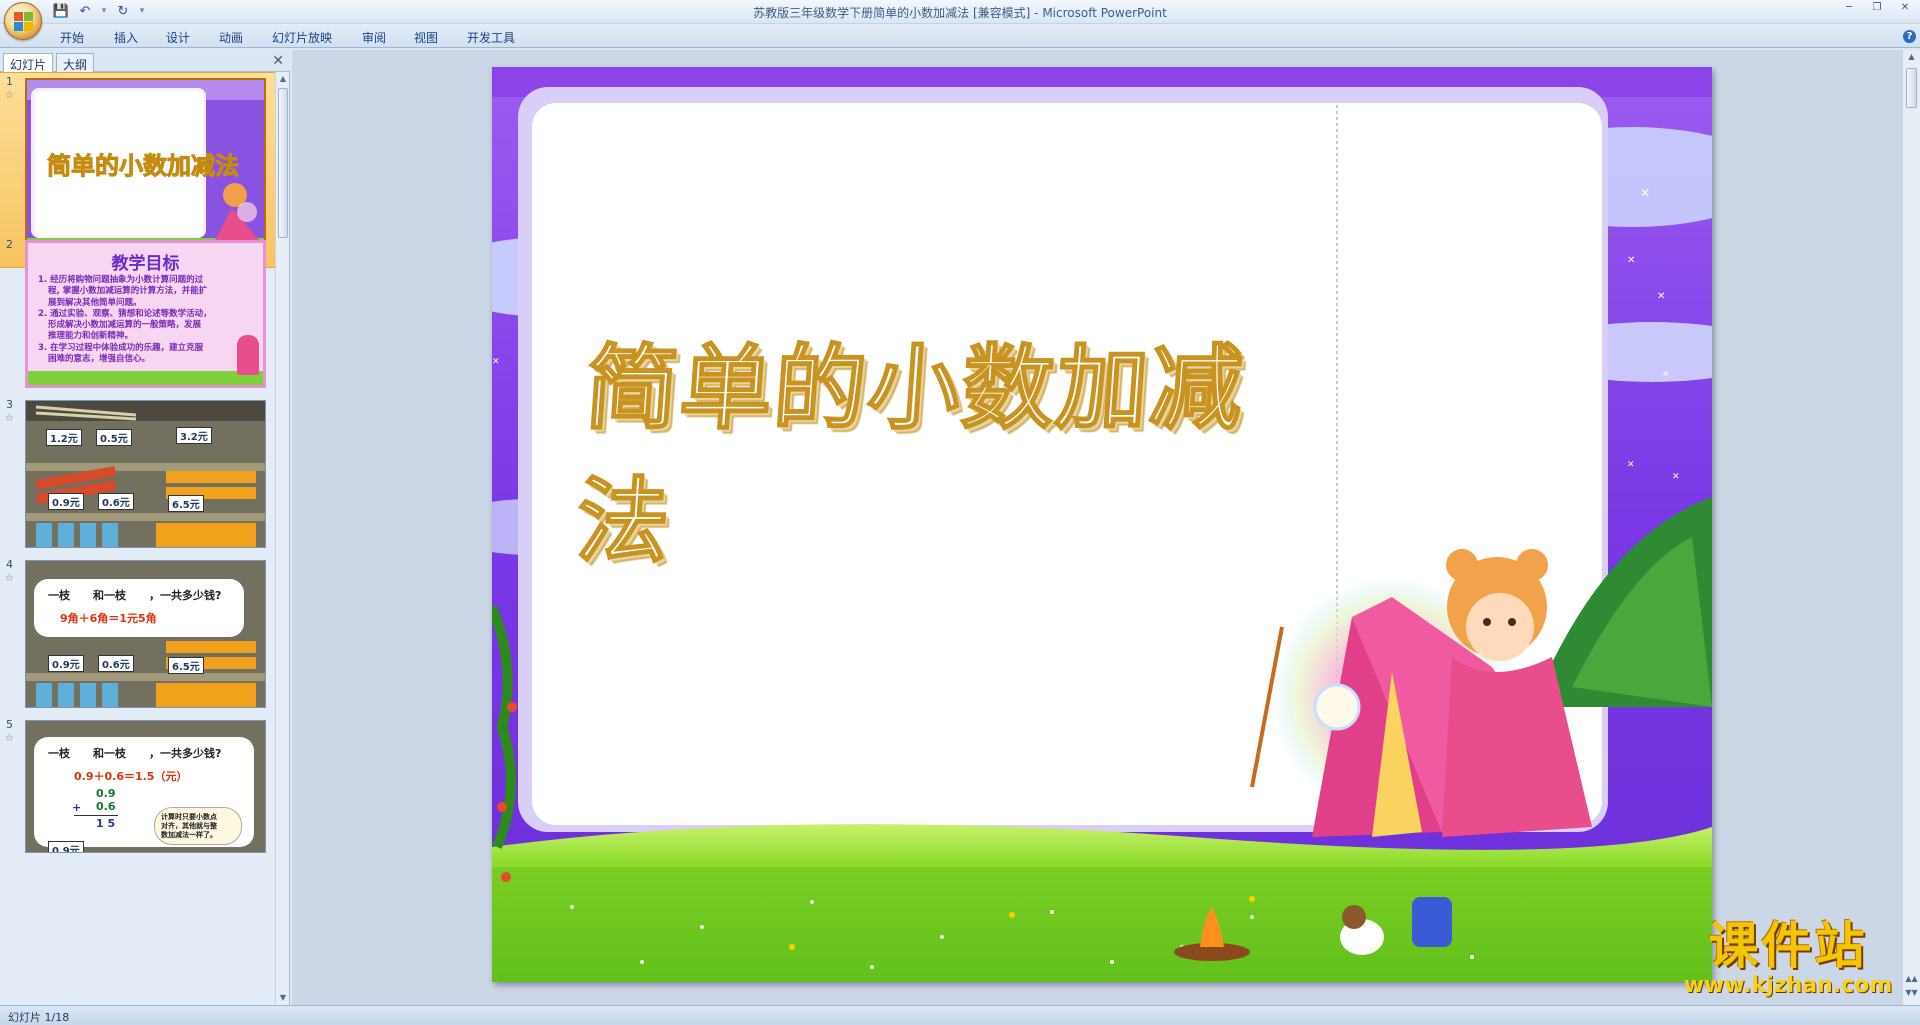 This screenshot has width=1920, height=1025. Describe the element at coordinates (139, 608) in the screenshot. I see `speech-bubble: 一枝 和一枝 ，一共多少钱? 9角＋6角＝1元5角` at that location.